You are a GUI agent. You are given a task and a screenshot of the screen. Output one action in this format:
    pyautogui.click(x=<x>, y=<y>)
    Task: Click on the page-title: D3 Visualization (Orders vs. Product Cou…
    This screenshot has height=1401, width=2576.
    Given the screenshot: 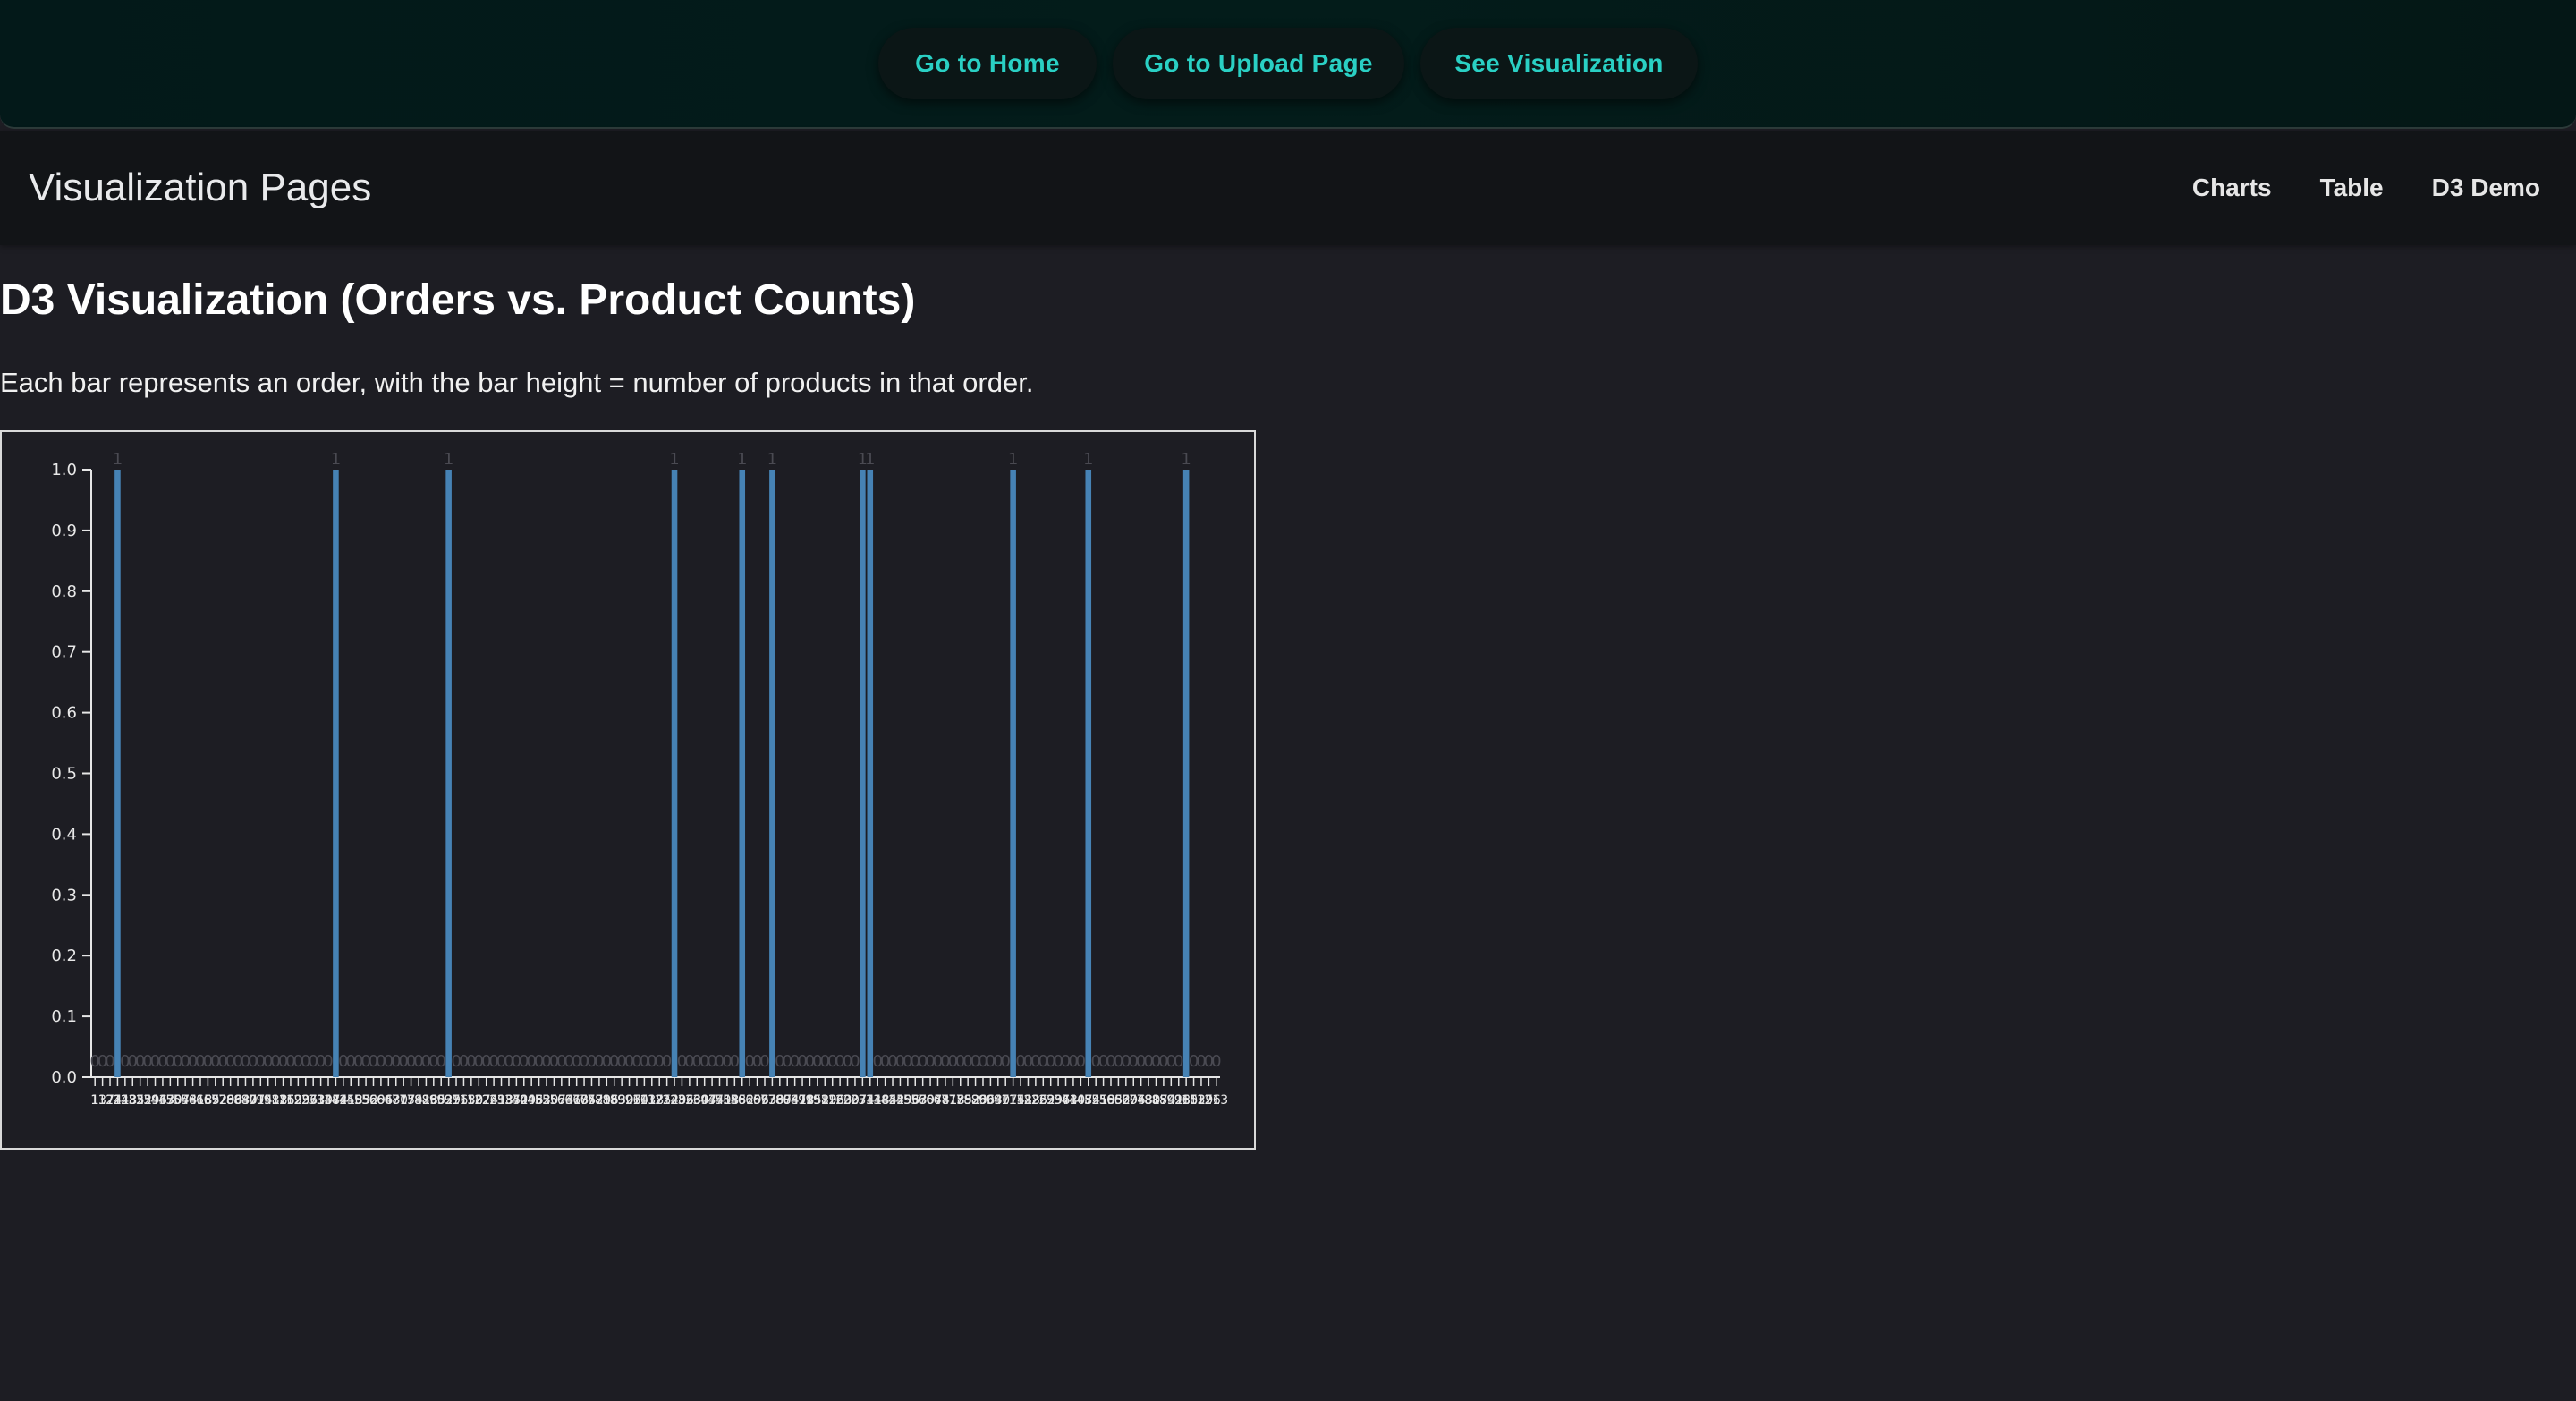 What is the action you would take?
    pyautogui.click(x=458, y=300)
    